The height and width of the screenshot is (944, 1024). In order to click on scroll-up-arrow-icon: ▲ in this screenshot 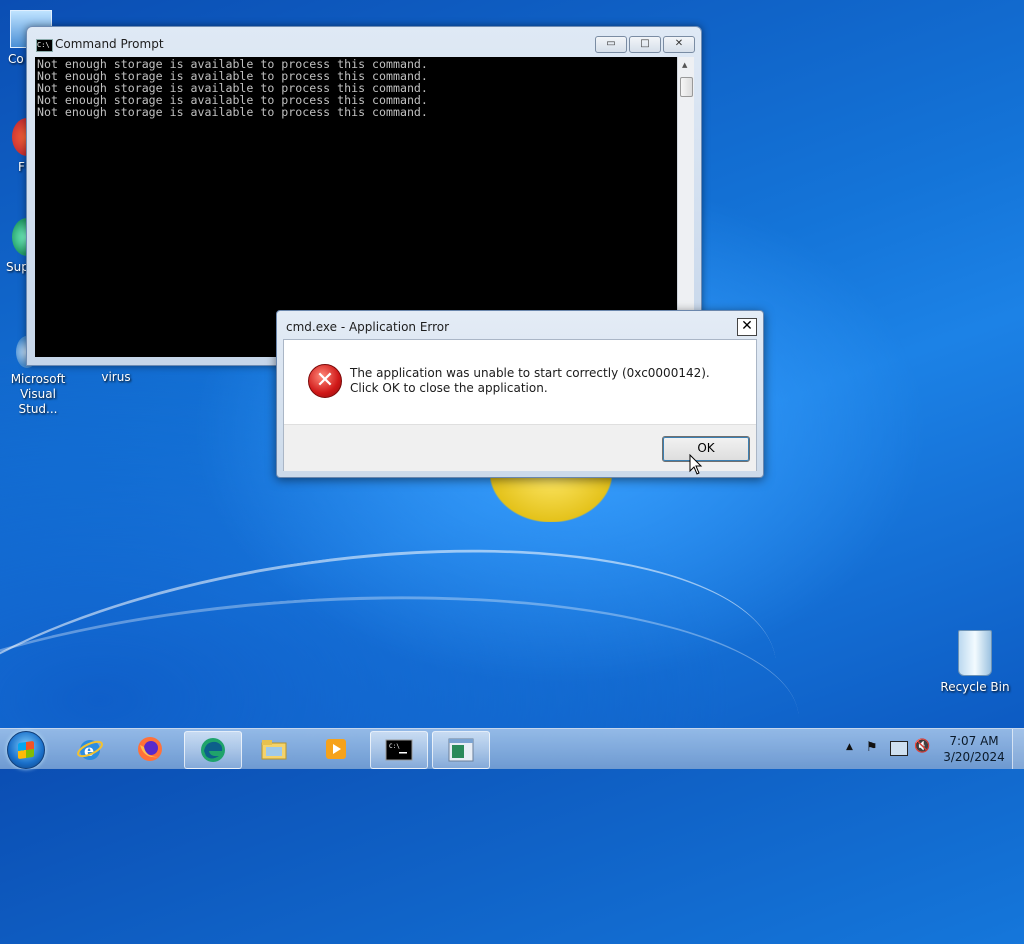, I will do `click(684, 65)`.